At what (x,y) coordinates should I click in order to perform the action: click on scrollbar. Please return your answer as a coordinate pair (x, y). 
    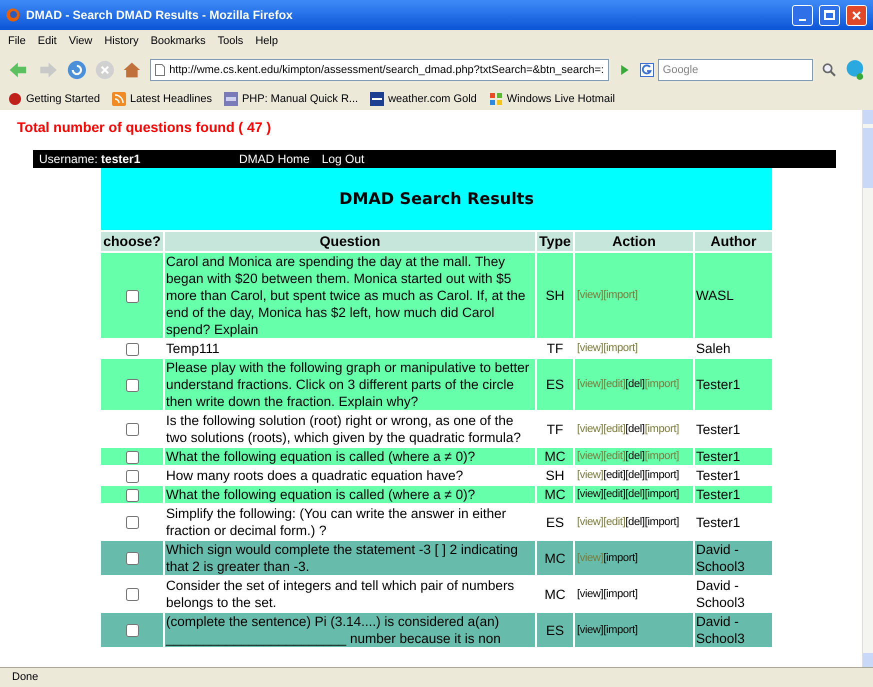
    Looking at the image, I should click on (867, 388).